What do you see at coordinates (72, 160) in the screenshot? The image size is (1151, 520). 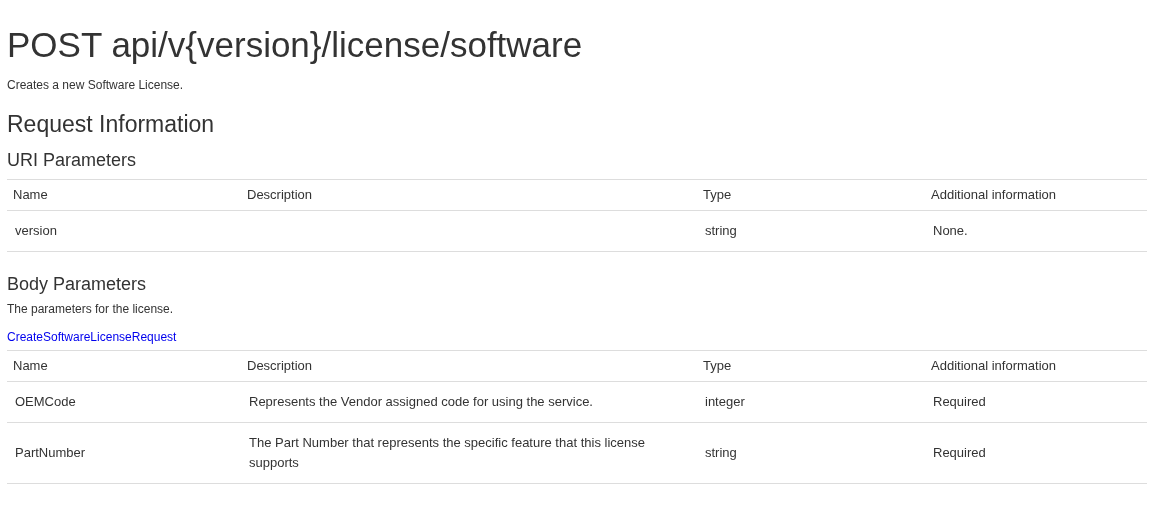 I see `section-heading: URI Parameters` at bounding box center [72, 160].